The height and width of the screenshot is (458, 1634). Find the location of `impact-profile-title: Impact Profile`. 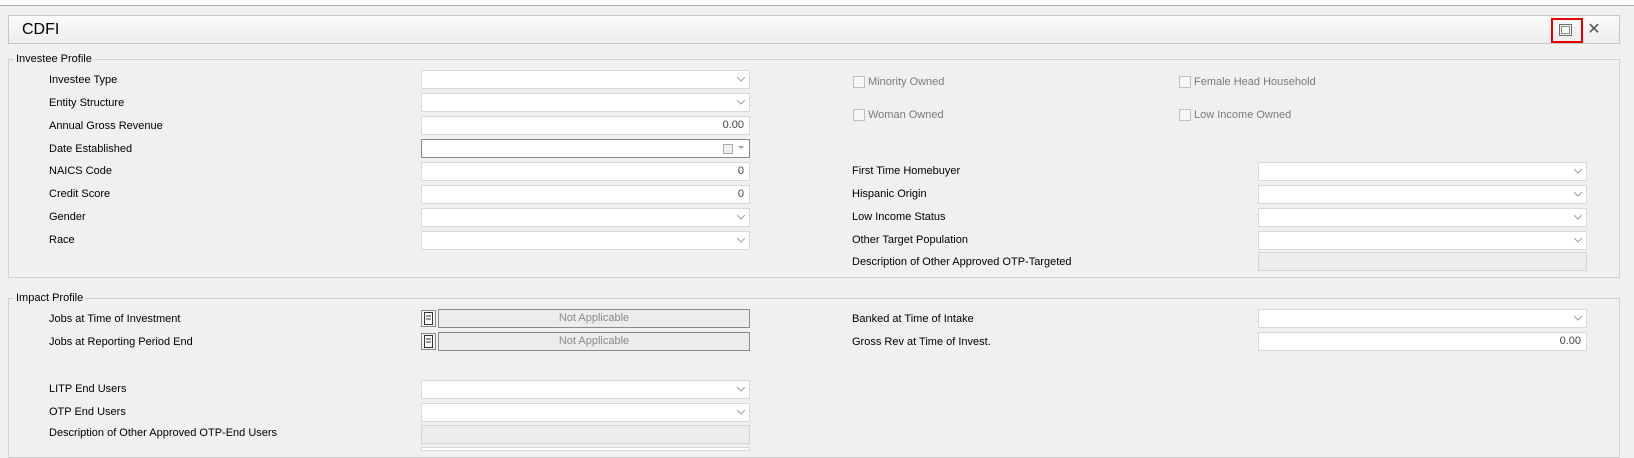

impact-profile-title: Impact Profile is located at coordinates (50, 298).